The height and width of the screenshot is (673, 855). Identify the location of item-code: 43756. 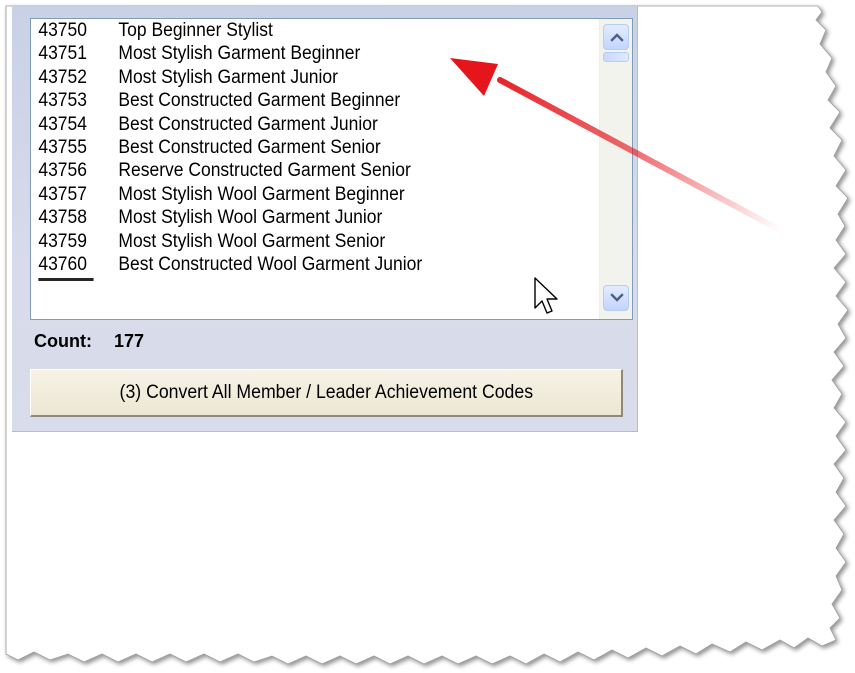
(62, 171).